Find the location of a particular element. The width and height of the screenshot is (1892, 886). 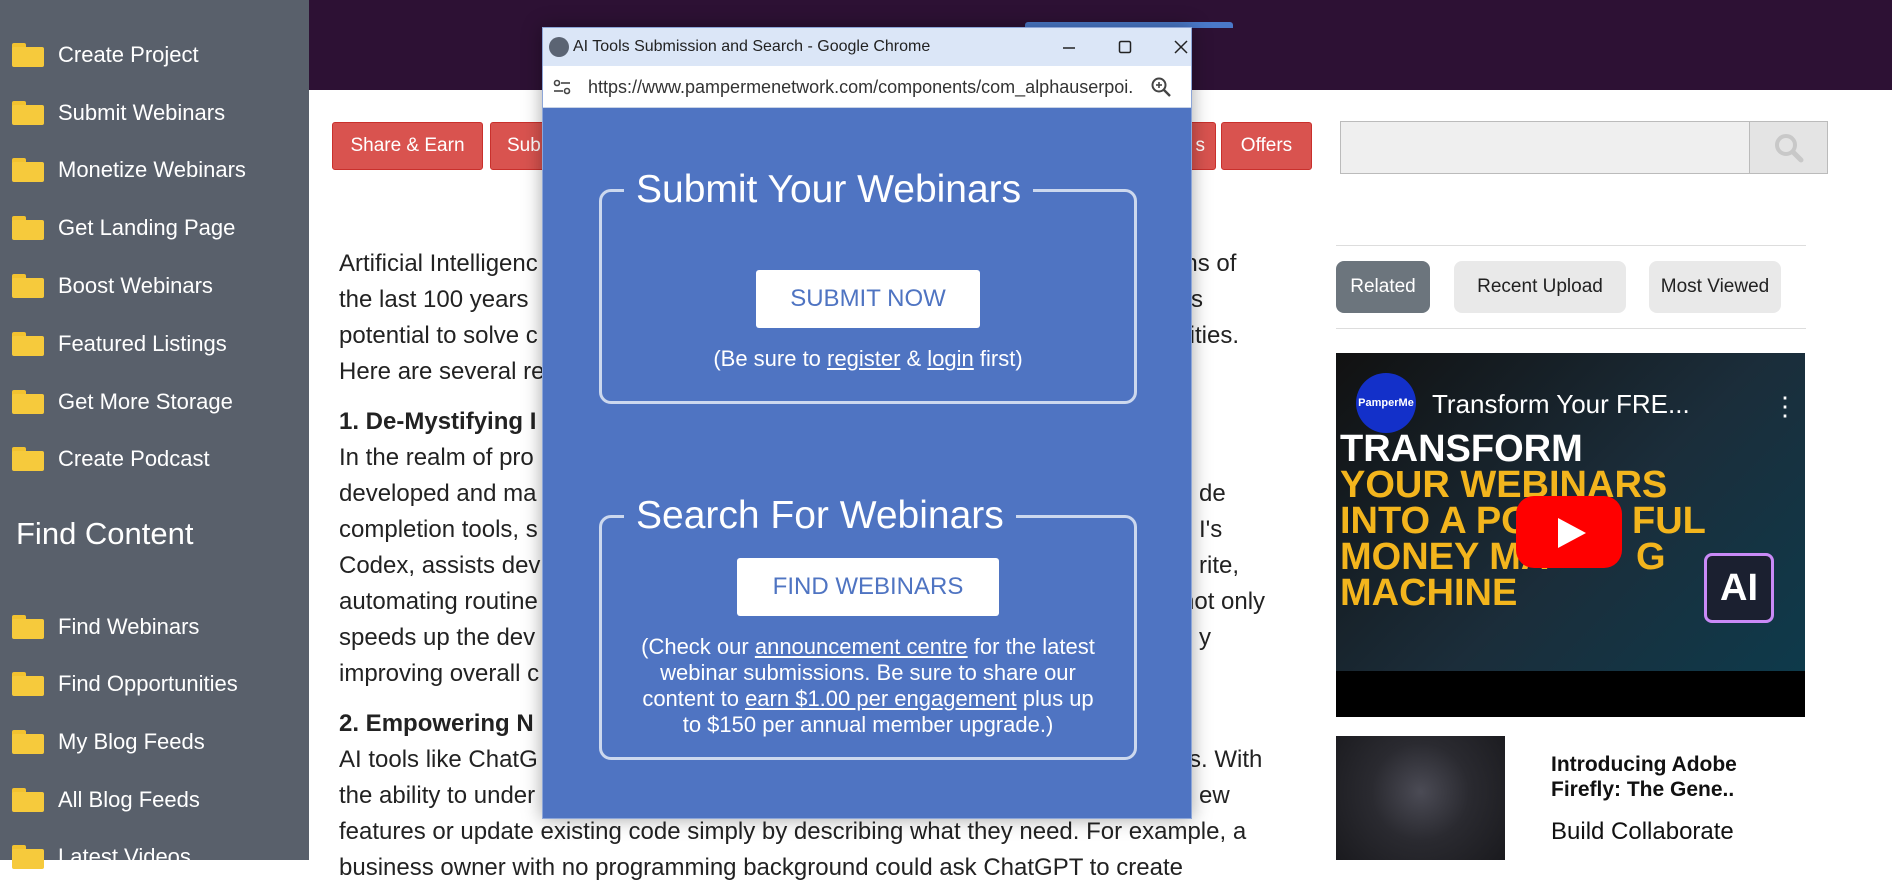

article-line-fragment: rs. With is located at coordinates (1222, 759).